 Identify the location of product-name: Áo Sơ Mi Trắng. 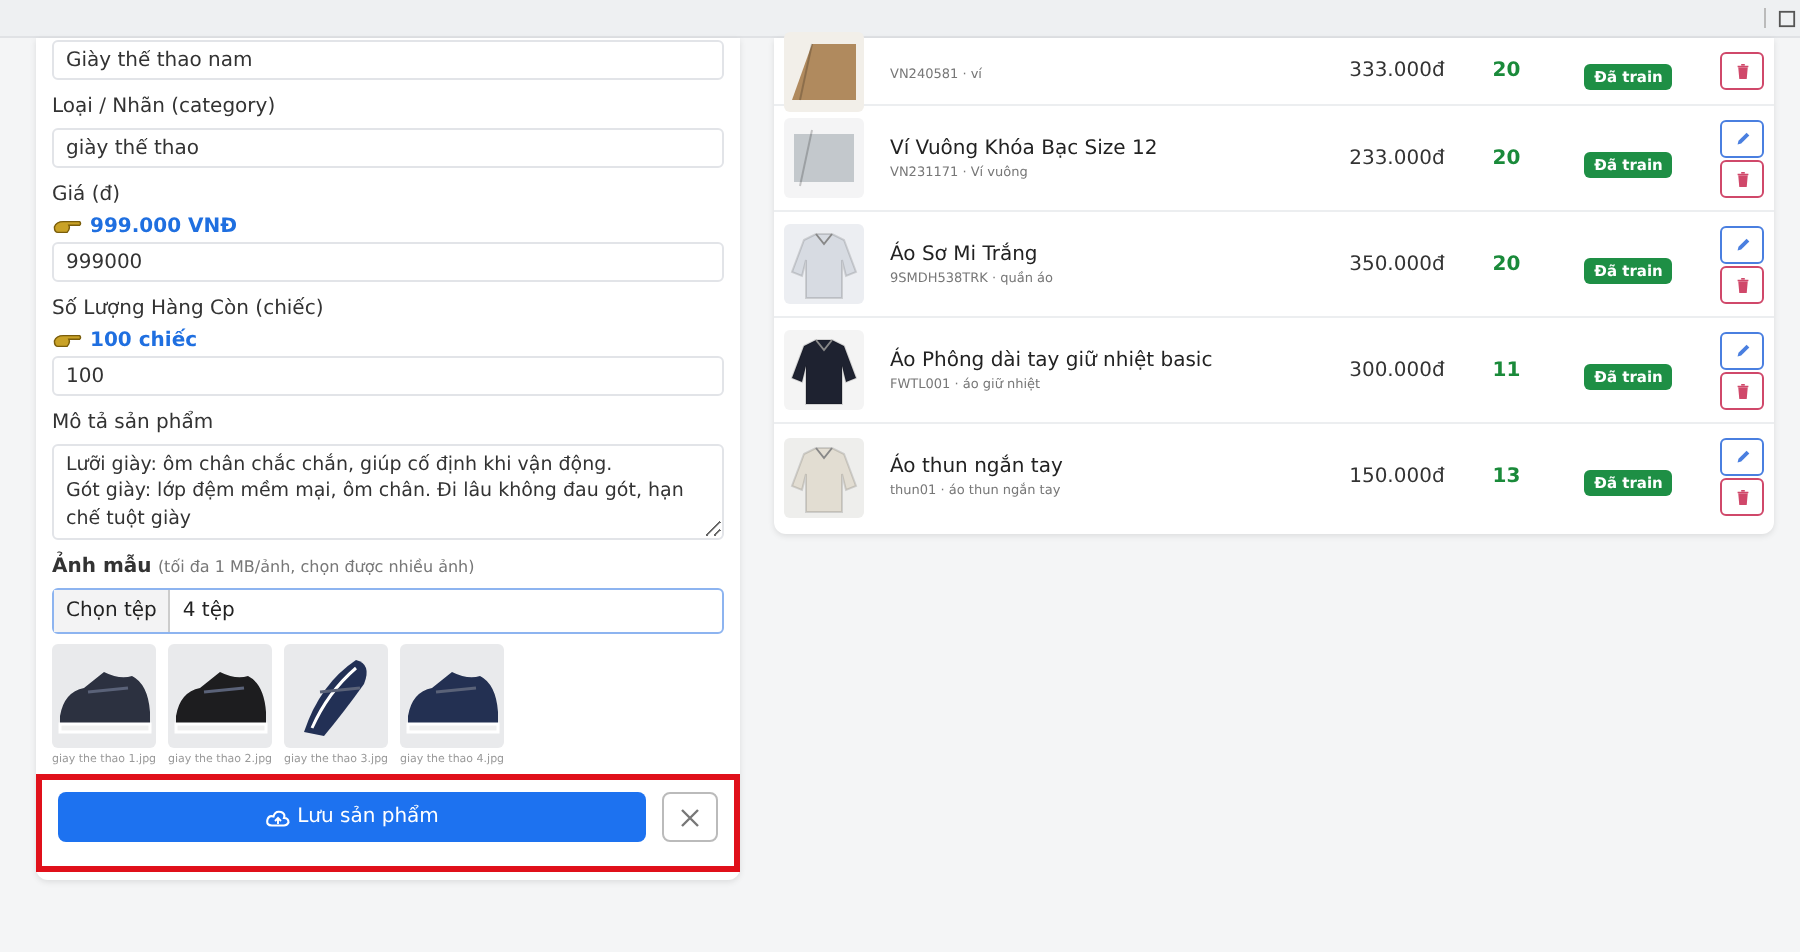
(965, 254).